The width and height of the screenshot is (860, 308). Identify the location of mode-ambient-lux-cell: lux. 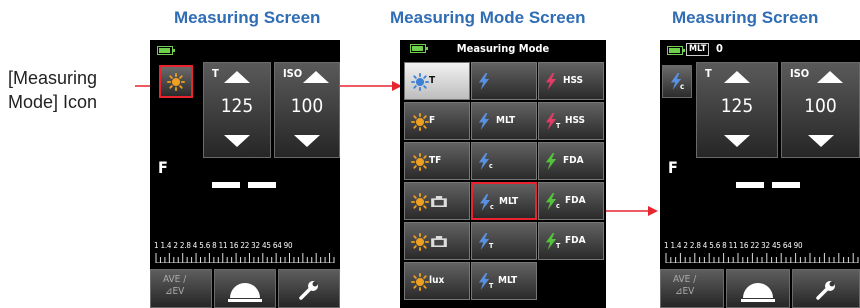
(437, 281).